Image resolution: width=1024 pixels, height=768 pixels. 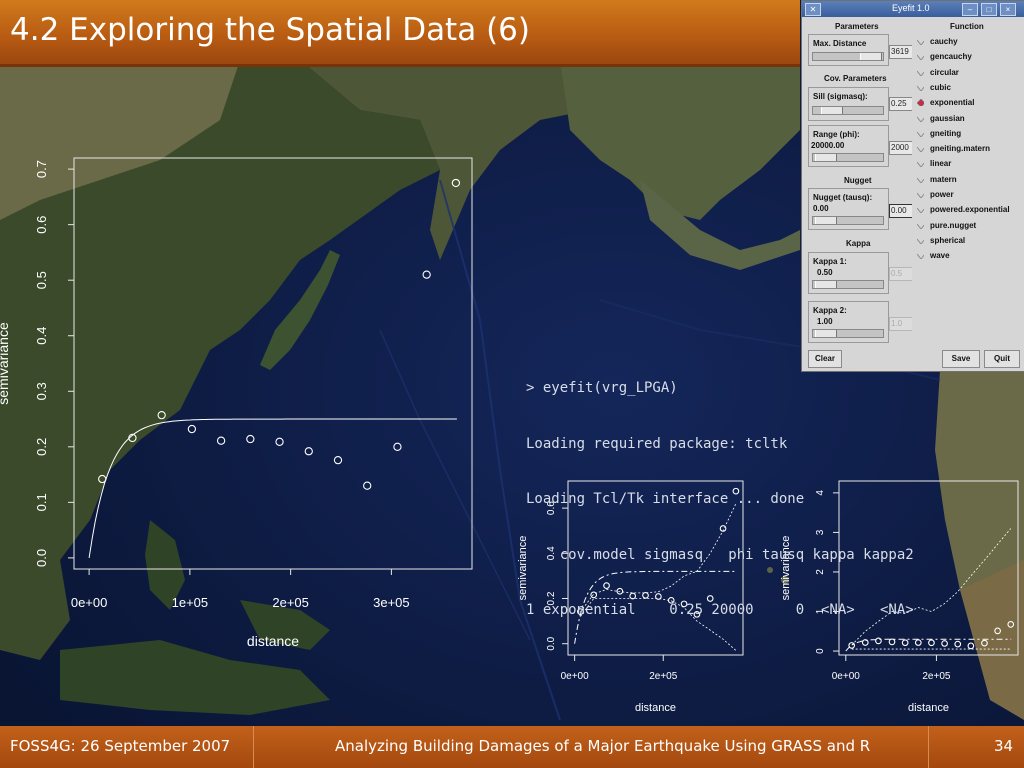 What do you see at coordinates (941, 164) in the screenshot?
I see `function-label: linear` at bounding box center [941, 164].